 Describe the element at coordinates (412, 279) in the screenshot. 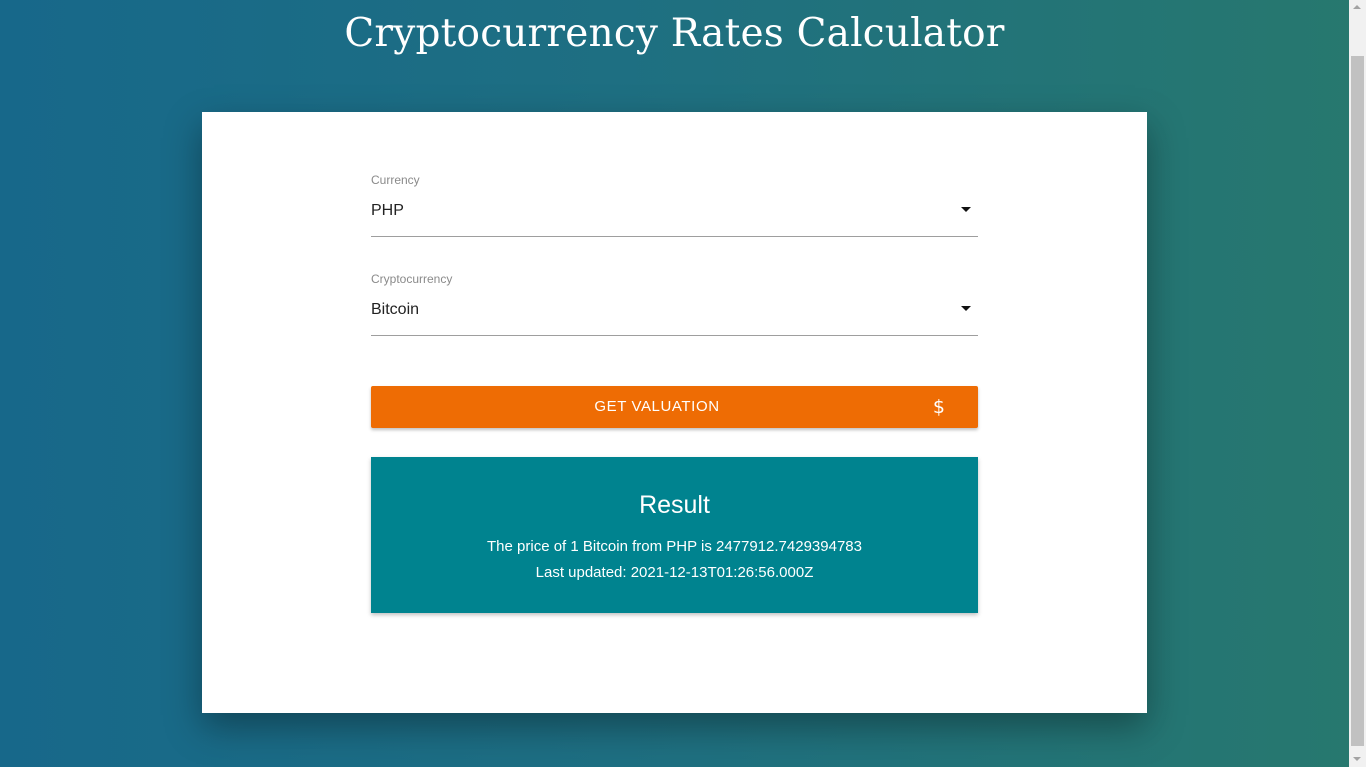

I see `cryptocurrency-label: Cryptocurrency` at that location.